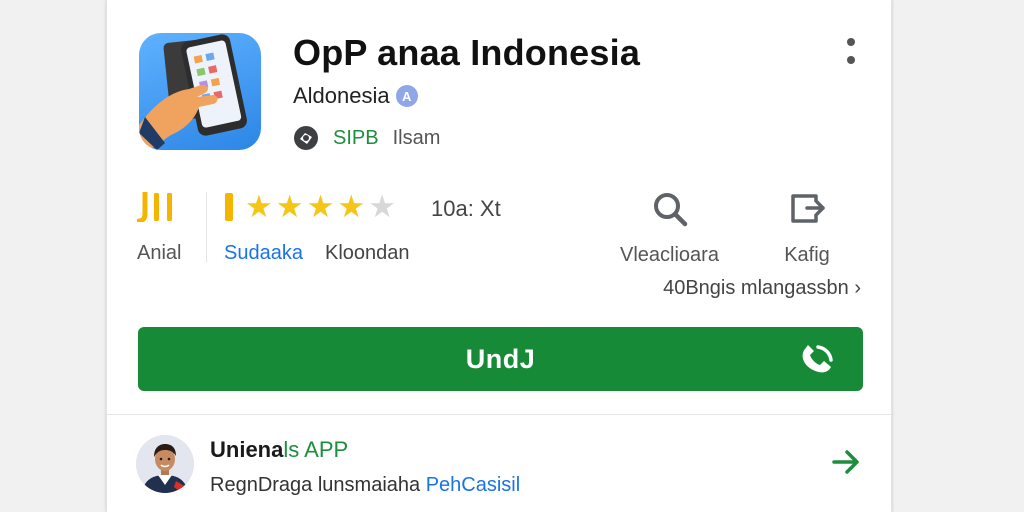  Describe the element at coordinates (367, 253) in the screenshot. I see `category-extra: Kloondan` at that location.